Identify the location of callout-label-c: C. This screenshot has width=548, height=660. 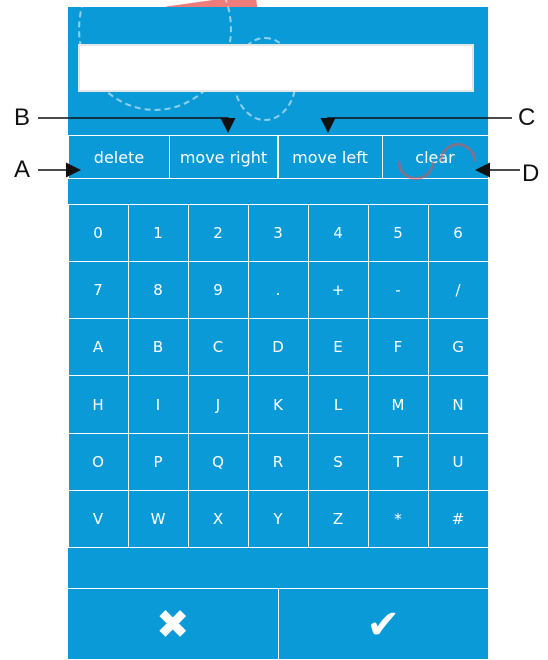
(527, 117).